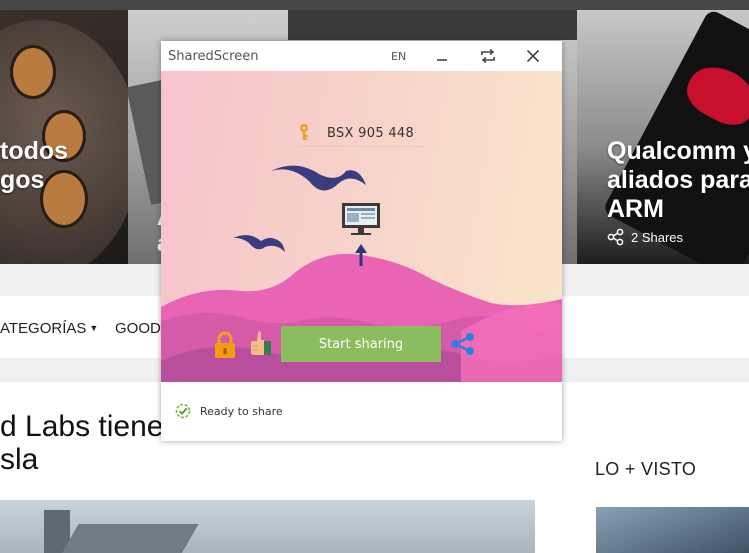  I want to click on close-icon, so click(533, 56).